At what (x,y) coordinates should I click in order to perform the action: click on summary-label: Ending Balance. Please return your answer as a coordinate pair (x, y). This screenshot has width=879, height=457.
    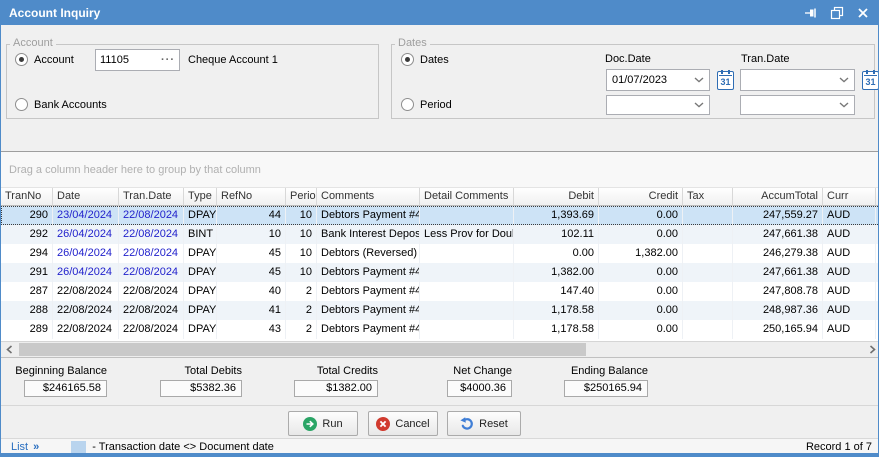
    Looking at the image, I should click on (609, 371).